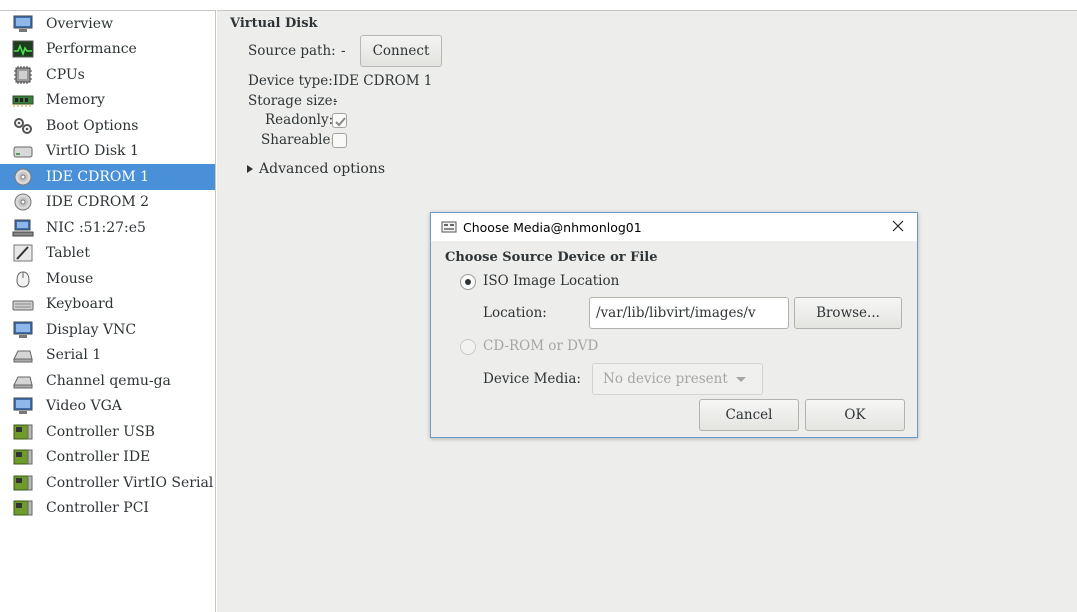 This screenshot has height=612, width=1077. What do you see at coordinates (91, 329) in the screenshot?
I see `sidebar-item-label: Display VNC` at bounding box center [91, 329].